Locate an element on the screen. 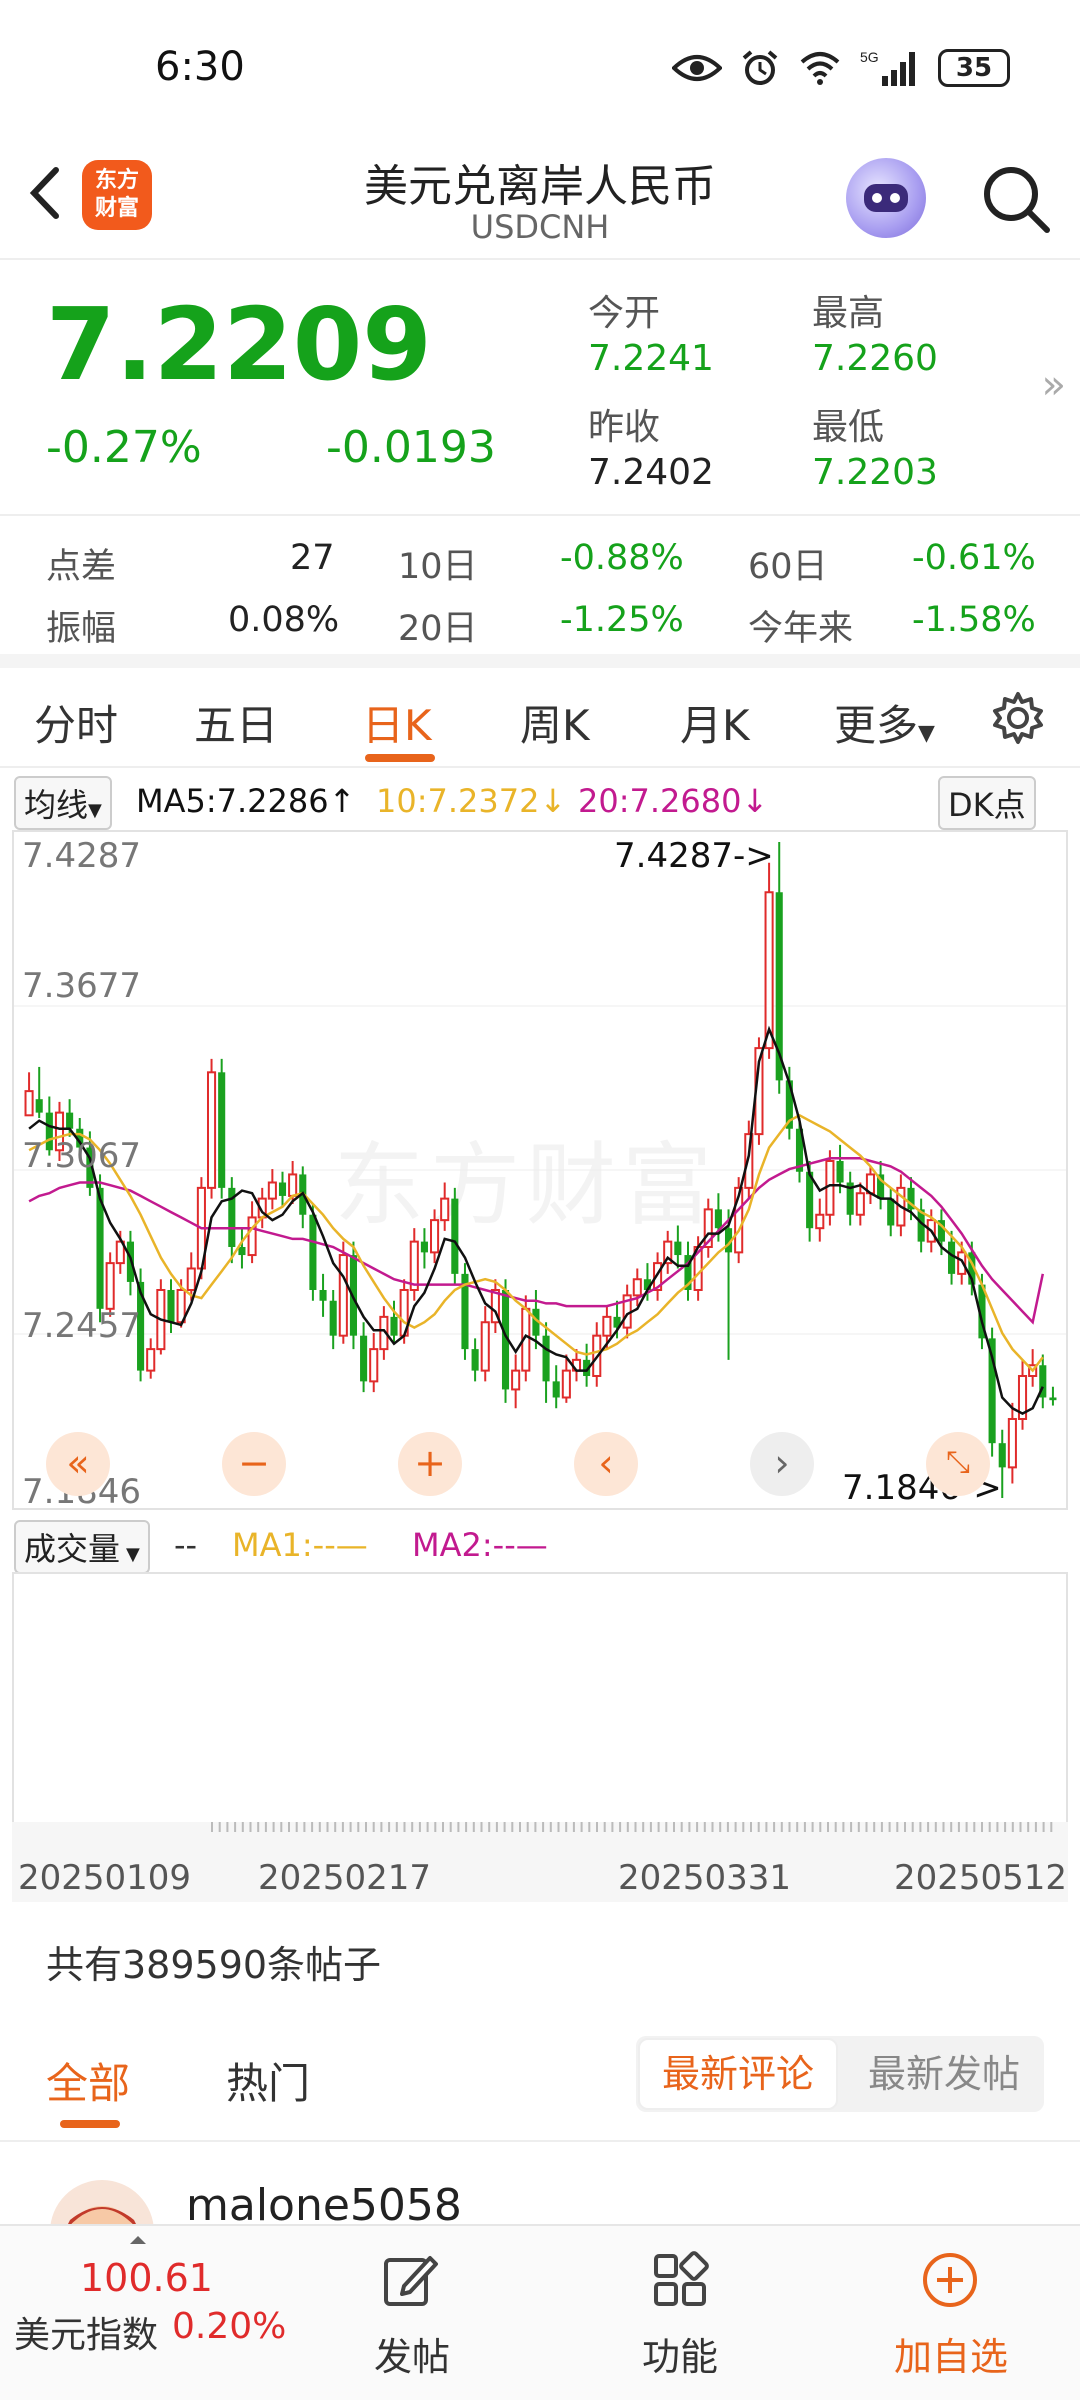  change-percent: -0.27% is located at coordinates (124, 447).